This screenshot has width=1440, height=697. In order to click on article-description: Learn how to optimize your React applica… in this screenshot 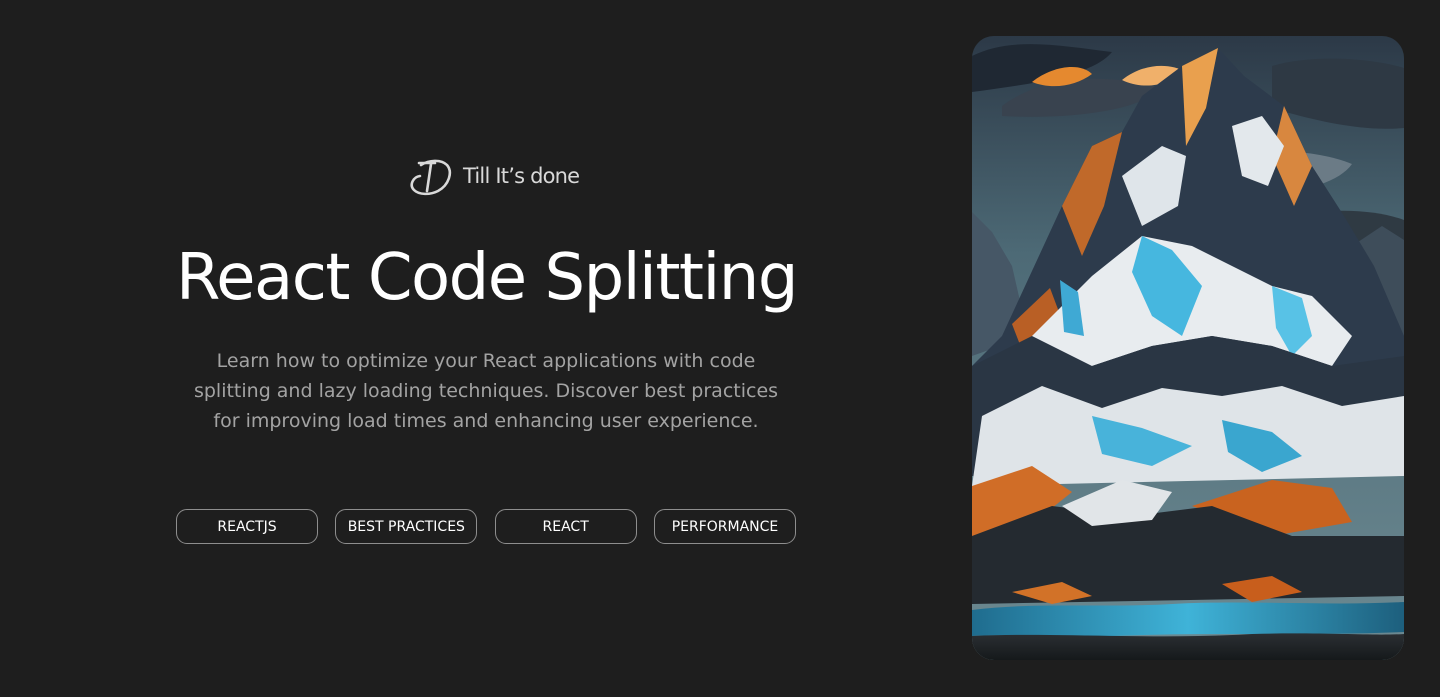, I will do `click(486, 391)`.